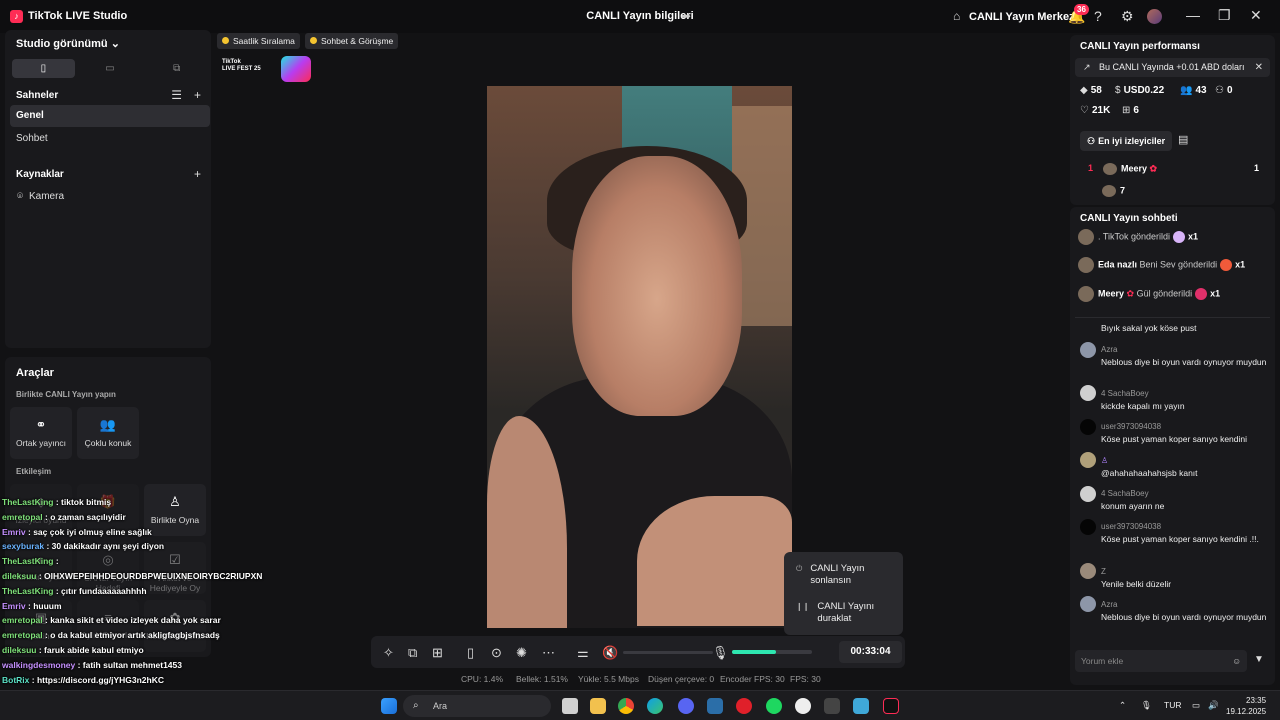  Describe the element at coordinates (681, 679) in the screenshot. I see `dropped-frames-stat: Düşen çerçeve: 0` at that location.